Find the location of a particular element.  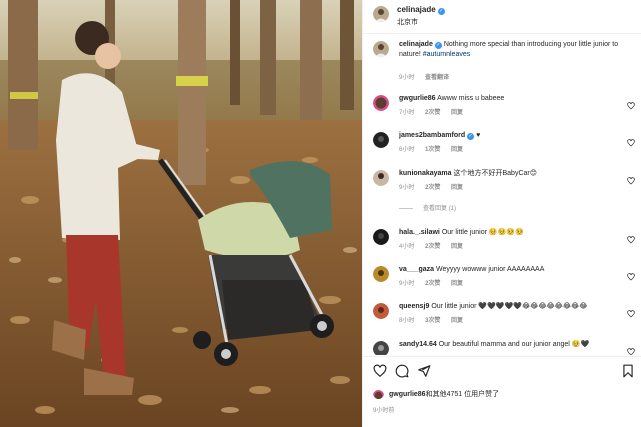

caption-username: celinajade is located at coordinates (416, 44).